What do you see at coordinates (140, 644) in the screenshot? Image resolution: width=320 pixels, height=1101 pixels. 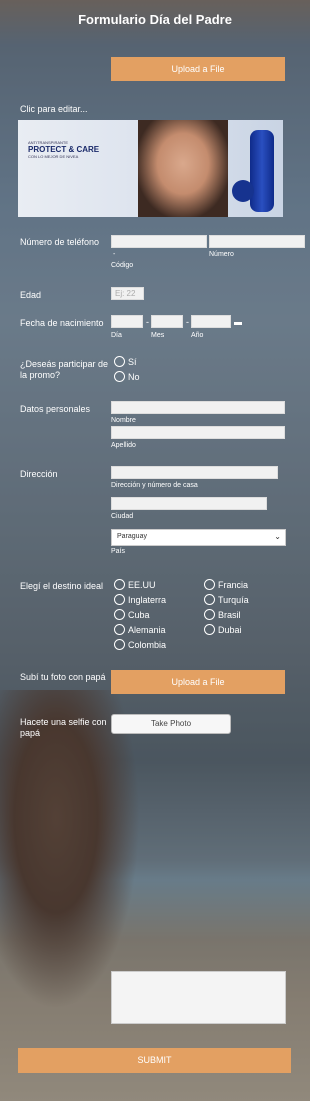 I see `dest-colombia-radio: Colombia` at bounding box center [140, 644].